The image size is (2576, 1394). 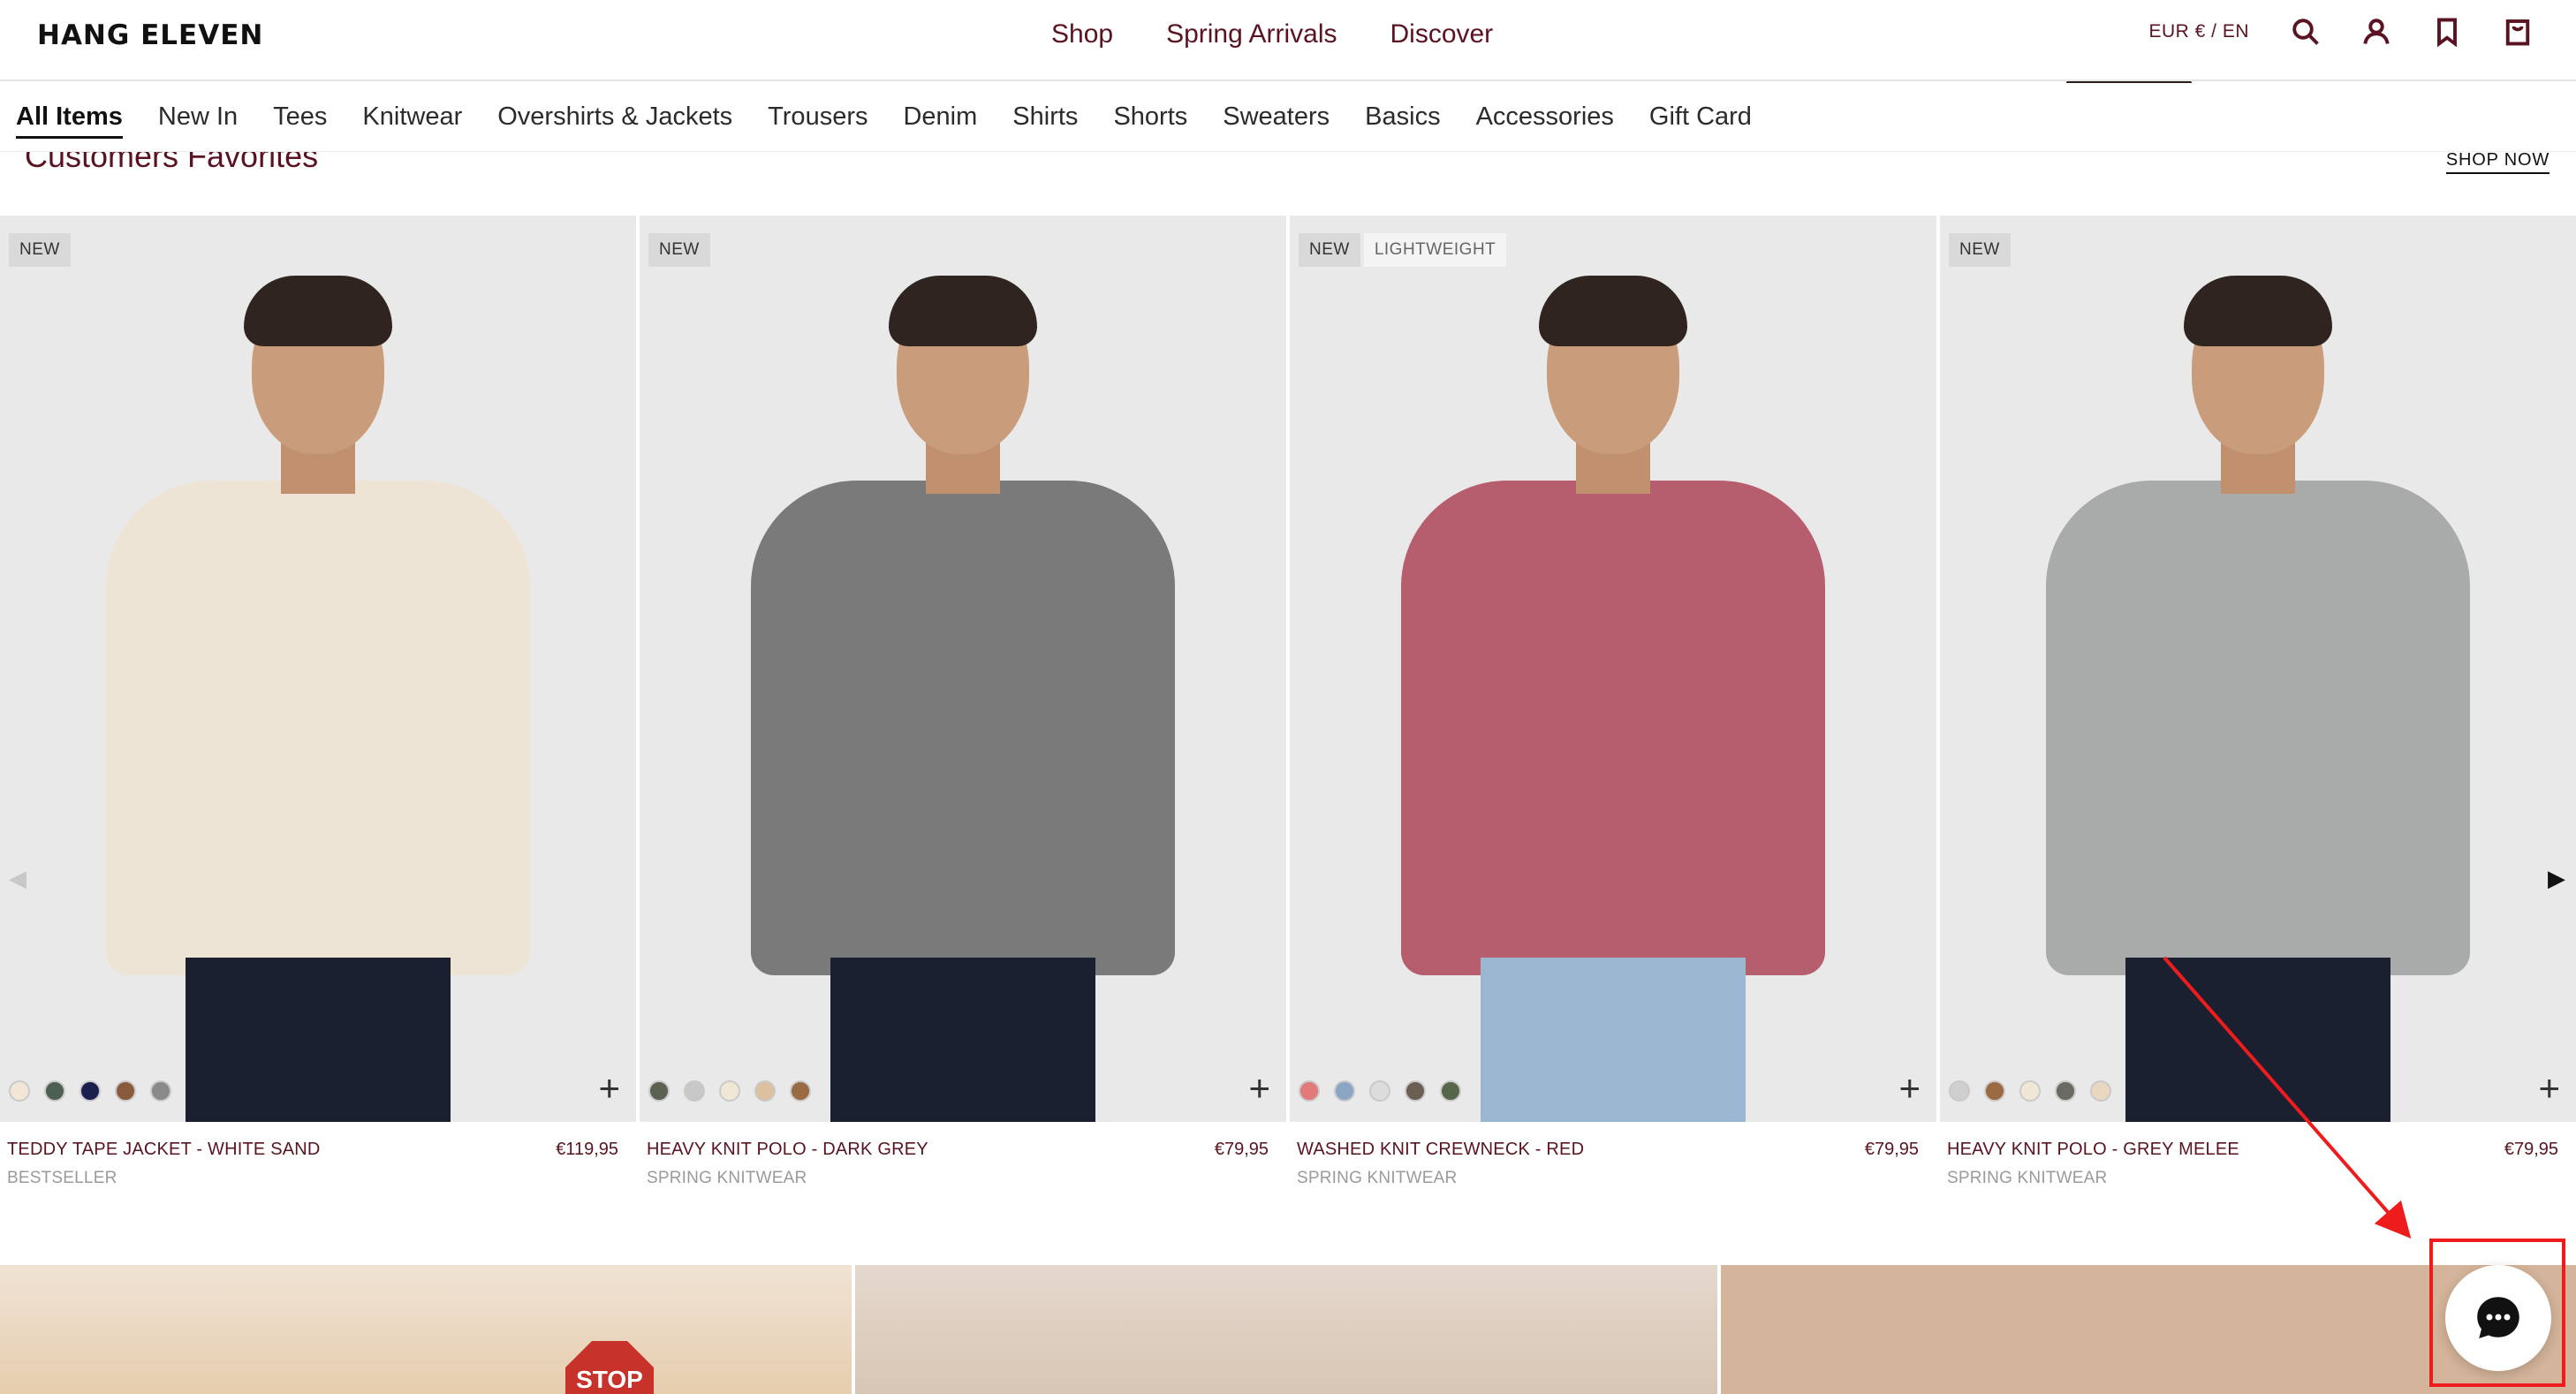 I want to click on category-shorts: Shorts, so click(x=1150, y=120).